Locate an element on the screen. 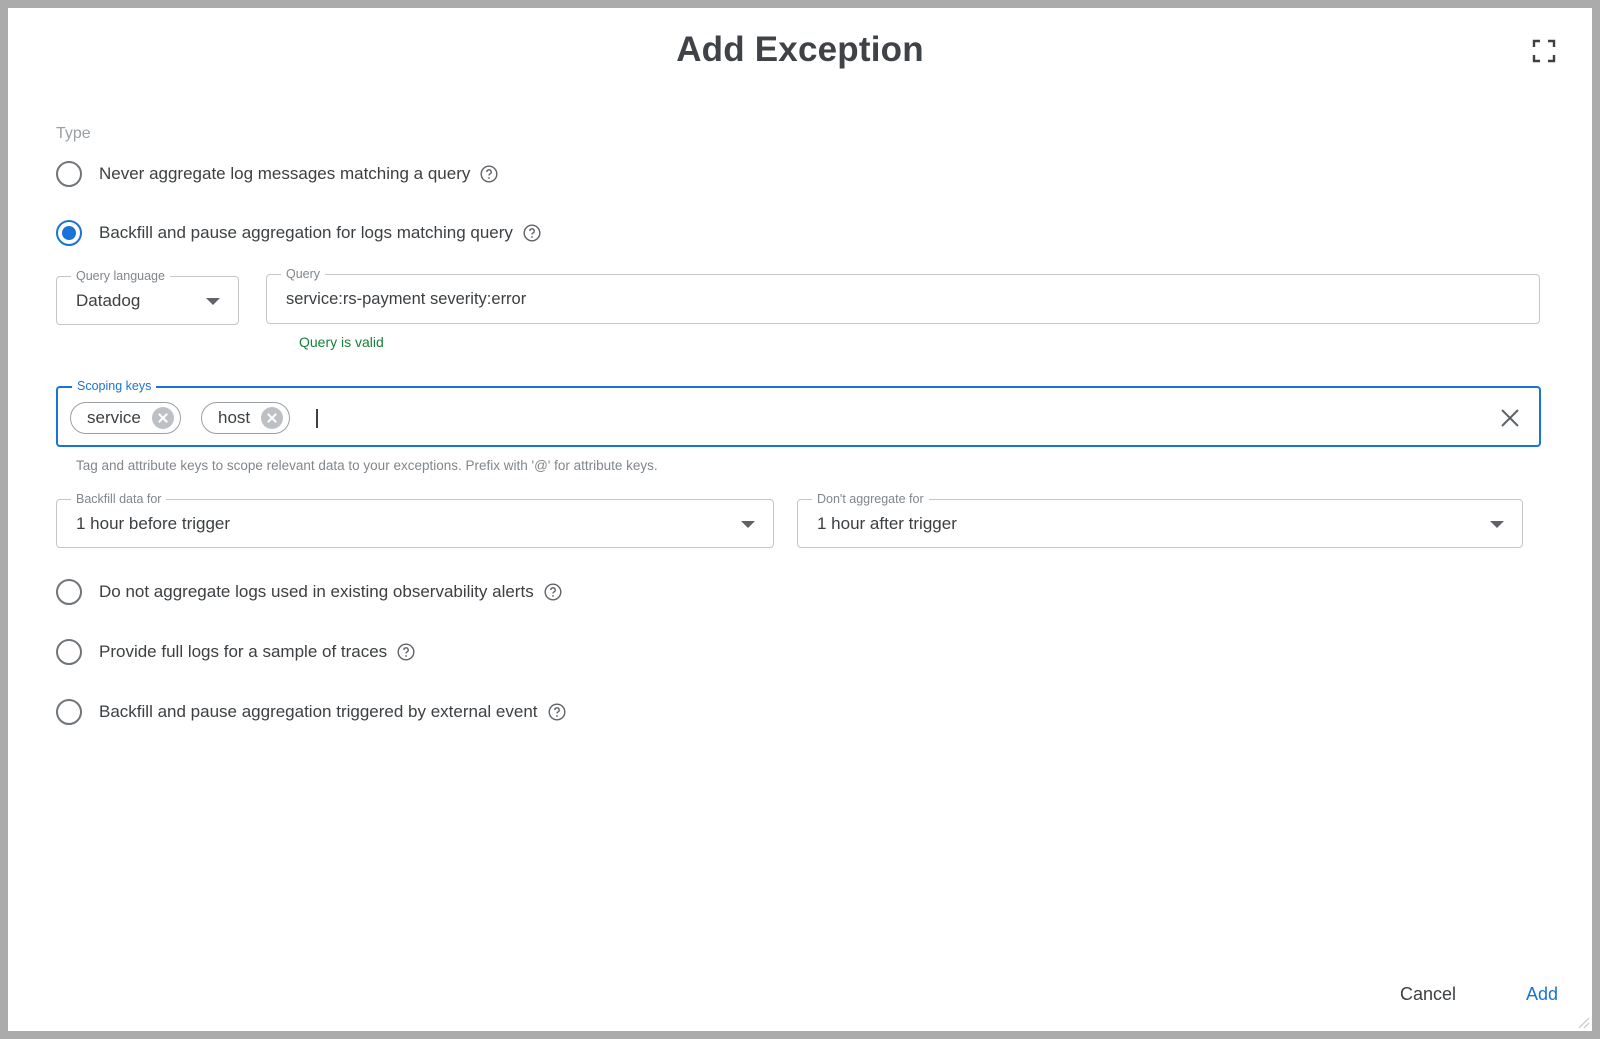  radio-option-sample-traces: Provide full logs for a sample of traces is located at coordinates (235, 652).